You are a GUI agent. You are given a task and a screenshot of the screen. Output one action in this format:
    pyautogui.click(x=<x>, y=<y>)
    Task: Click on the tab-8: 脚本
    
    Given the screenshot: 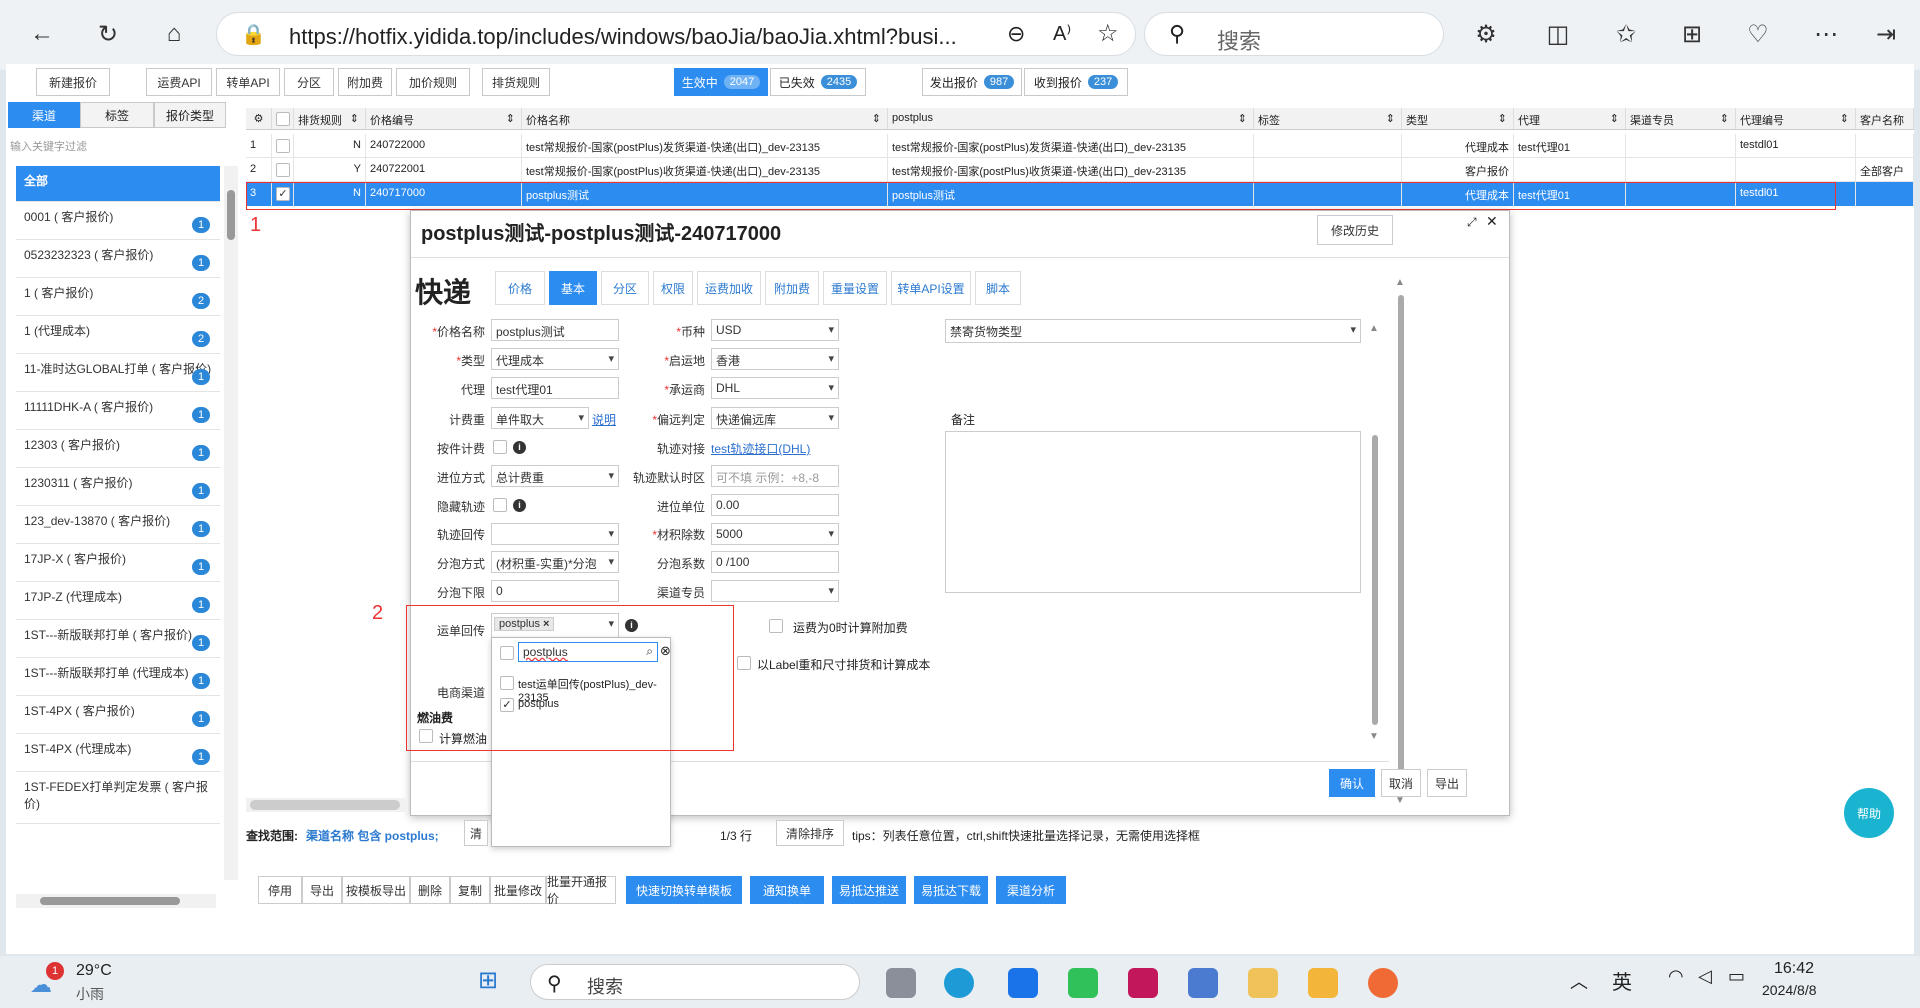 What is the action you would take?
    pyautogui.click(x=998, y=288)
    